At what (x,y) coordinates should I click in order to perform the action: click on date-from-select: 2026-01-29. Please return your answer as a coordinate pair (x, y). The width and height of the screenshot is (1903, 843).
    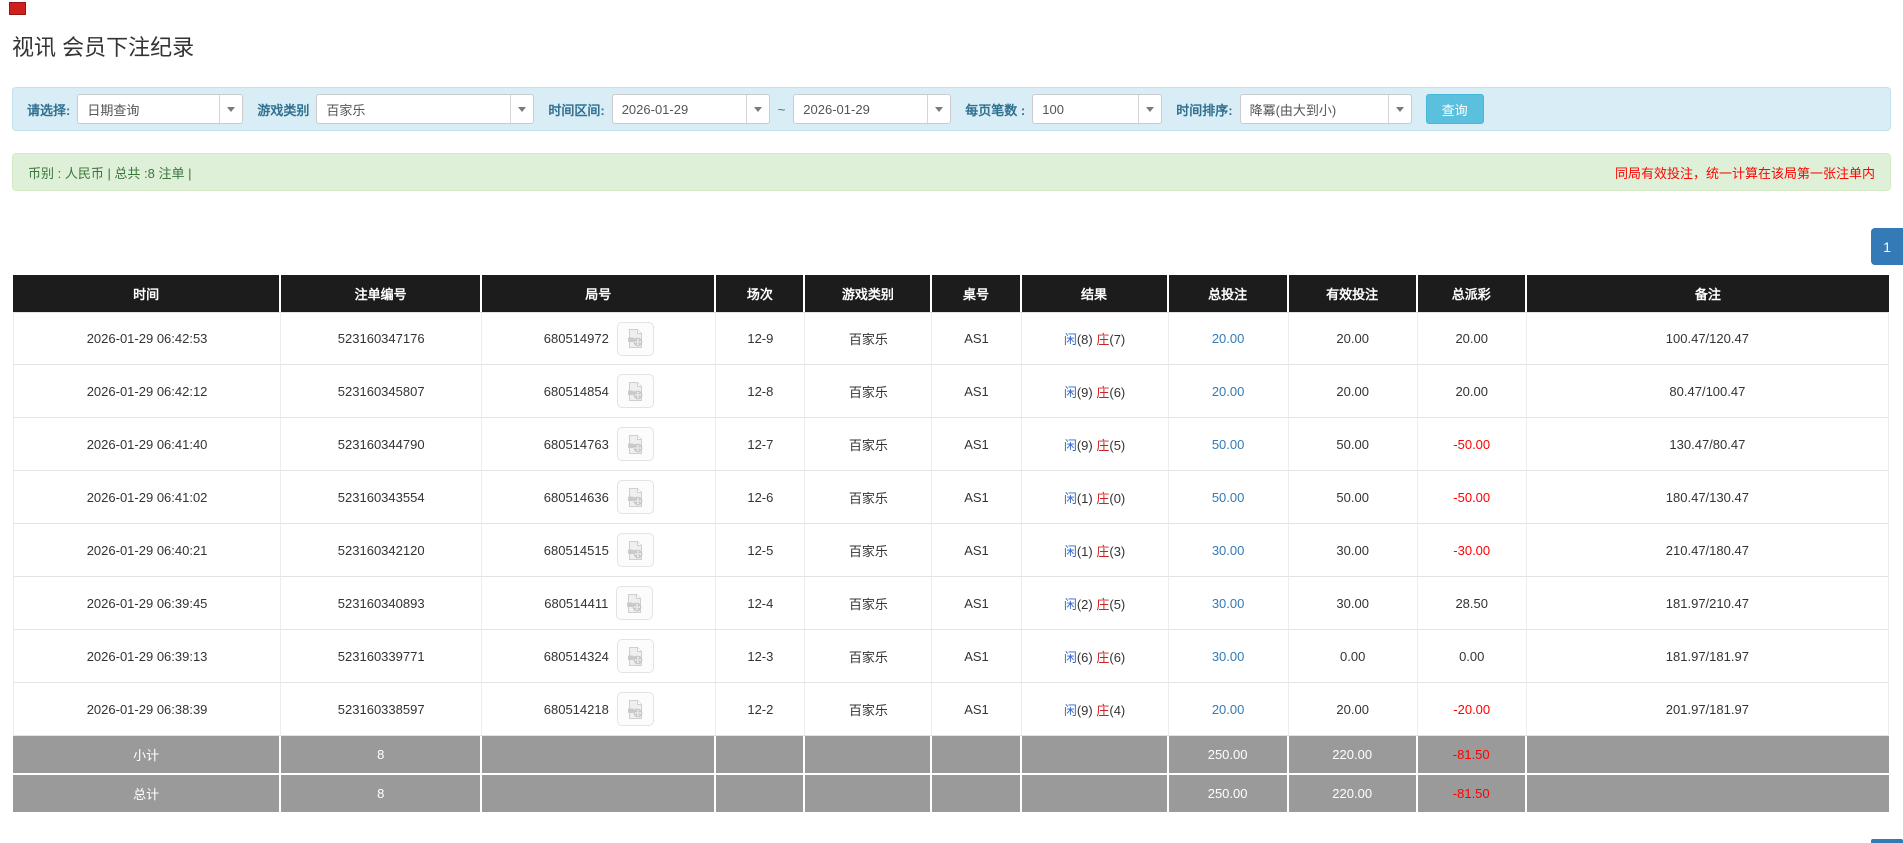
    Looking at the image, I should click on (690, 109).